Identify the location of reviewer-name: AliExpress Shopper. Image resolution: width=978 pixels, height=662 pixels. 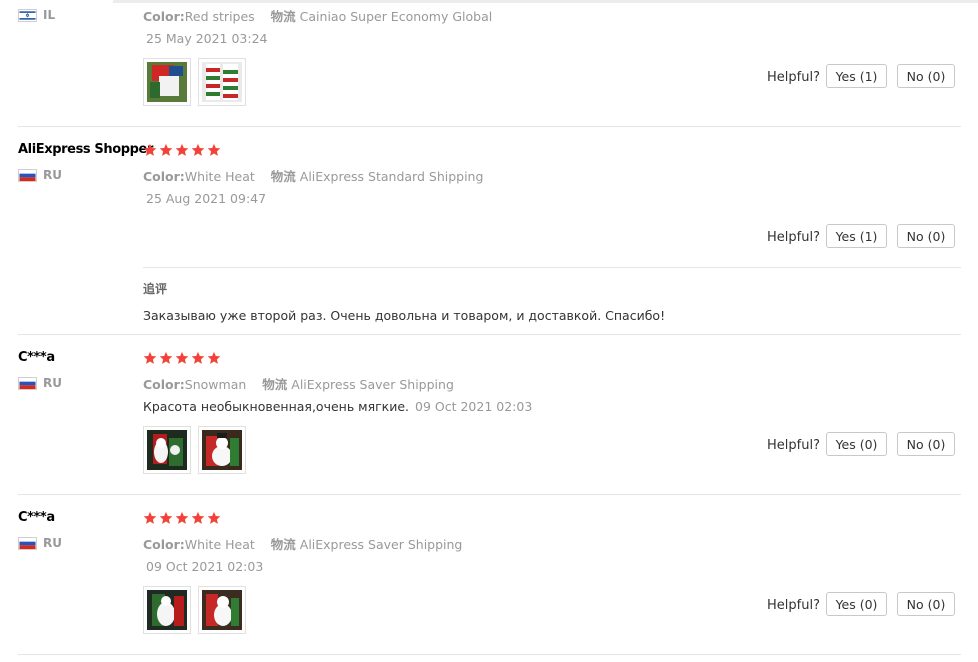
(85, 149).